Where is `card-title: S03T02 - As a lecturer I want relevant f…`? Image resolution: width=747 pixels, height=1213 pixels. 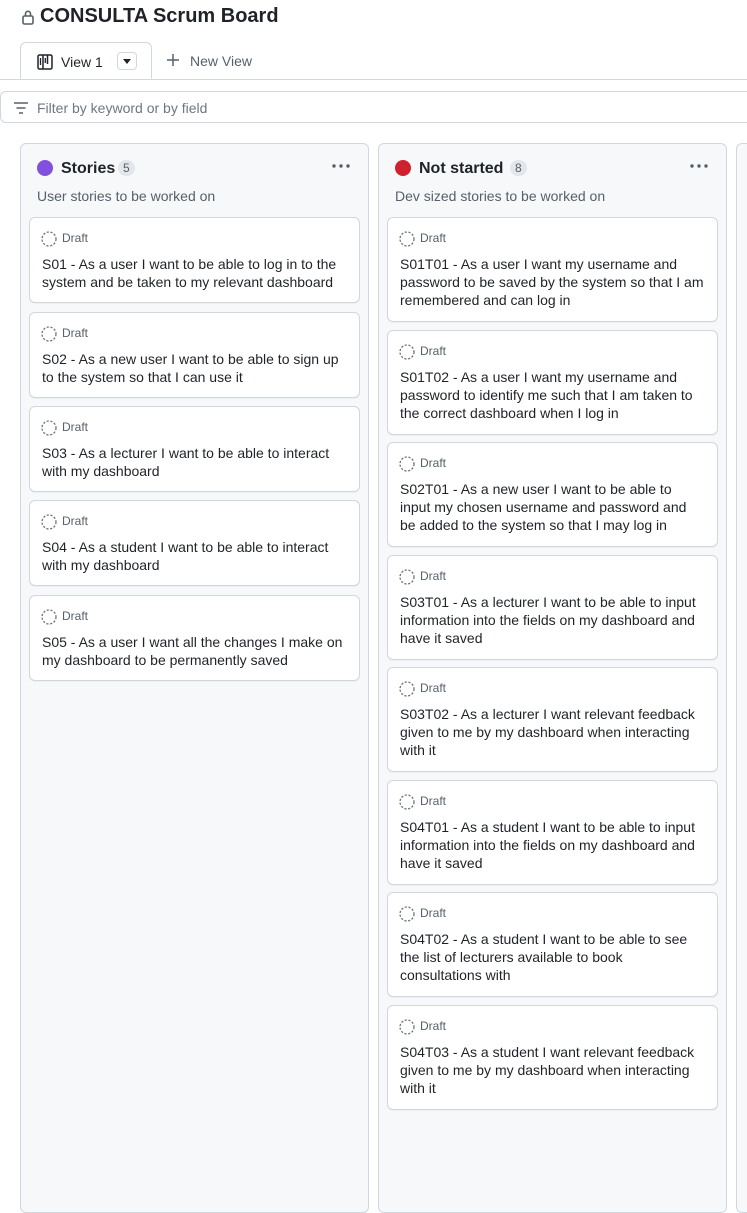 card-title: S03T02 - As a lecturer I want relevant f… is located at coordinates (552, 732).